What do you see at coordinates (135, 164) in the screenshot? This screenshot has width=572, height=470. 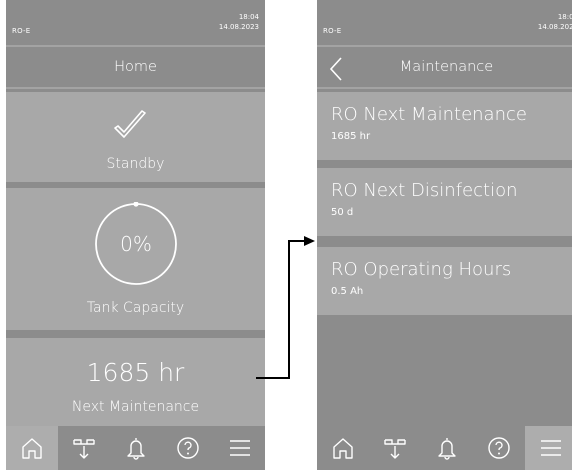 I see `status-label: Standby` at bounding box center [135, 164].